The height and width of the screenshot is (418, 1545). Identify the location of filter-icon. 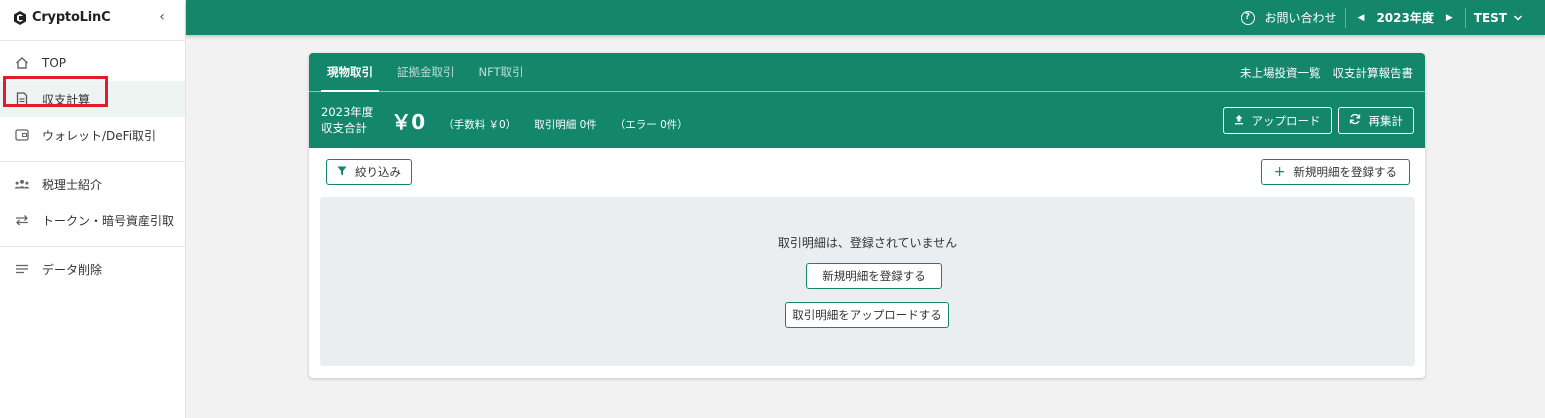
(342, 172).